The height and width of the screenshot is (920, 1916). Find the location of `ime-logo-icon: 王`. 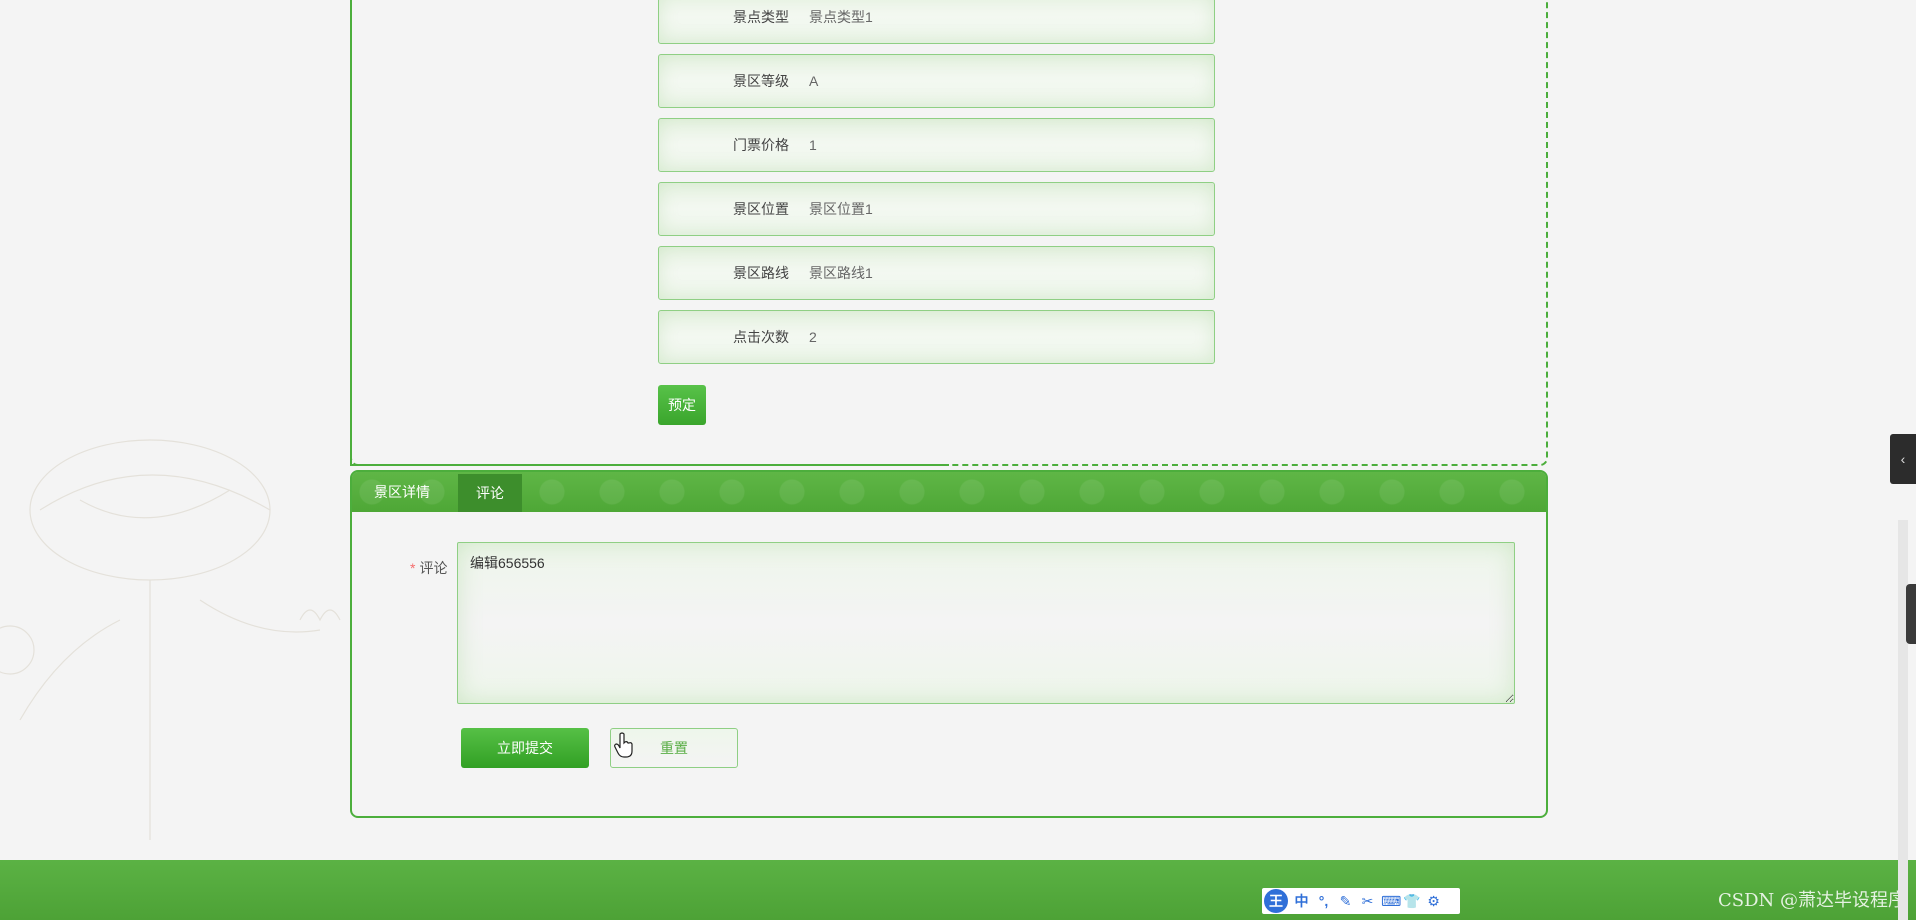

ime-logo-icon: 王 is located at coordinates (1276, 901).